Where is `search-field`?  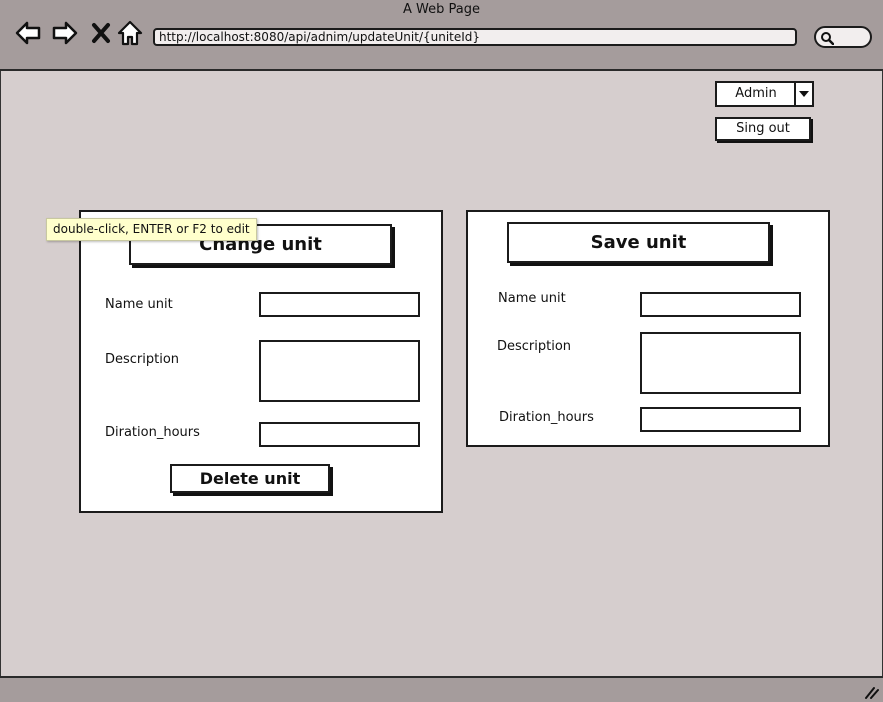 search-field is located at coordinates (843, 37).